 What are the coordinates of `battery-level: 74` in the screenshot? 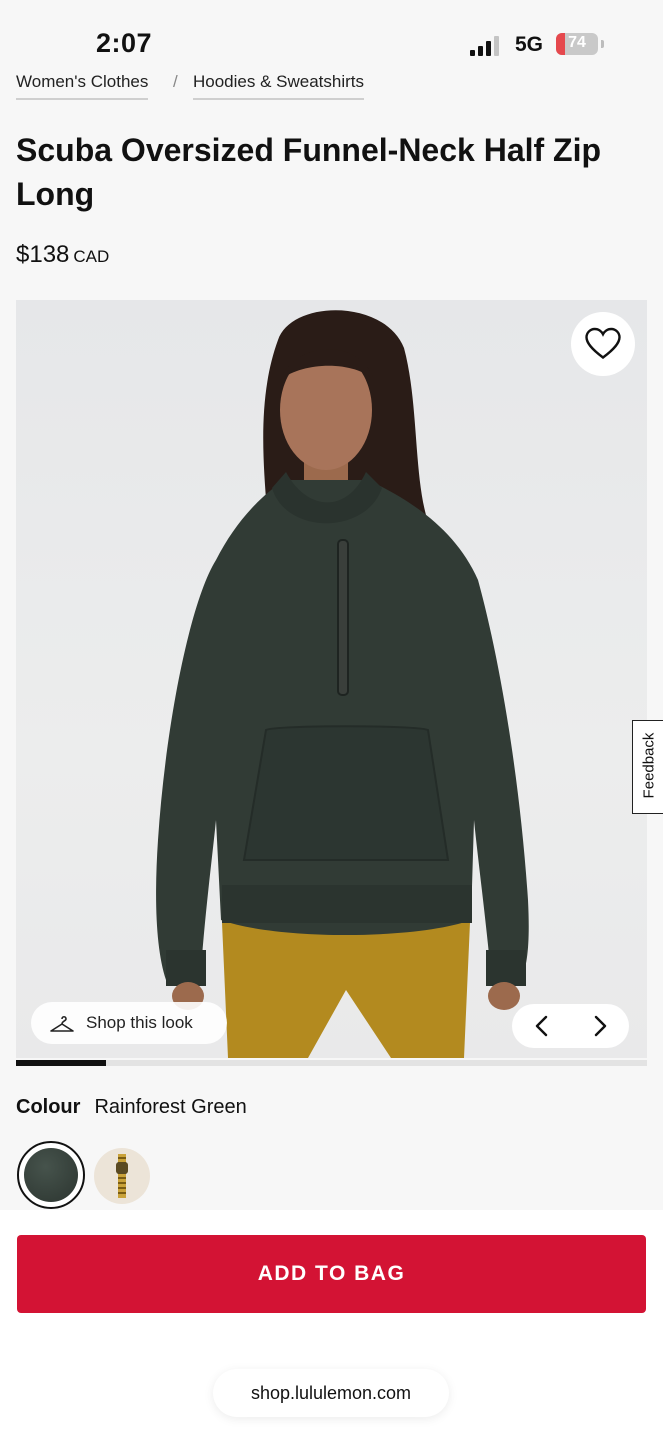 It's located at (577, 42).